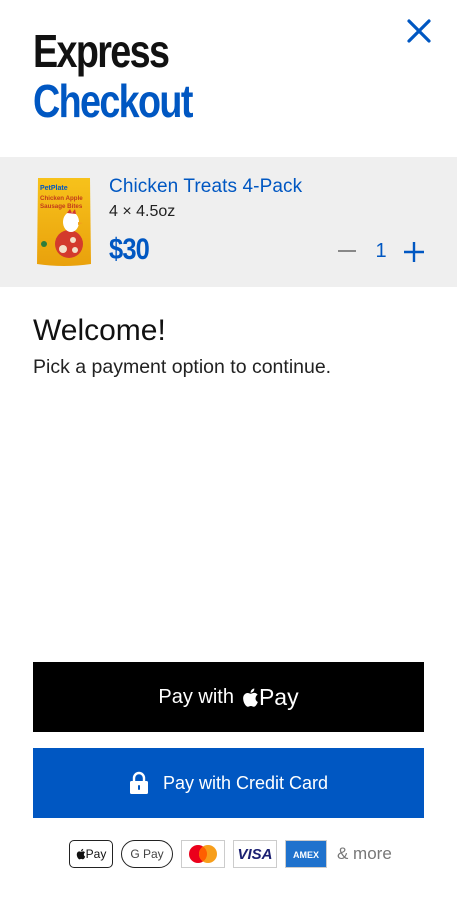 Image resolution: width=457 pixels, height=900 pixels. I want to click on amex-icon: AMEX, so click(306, 854).